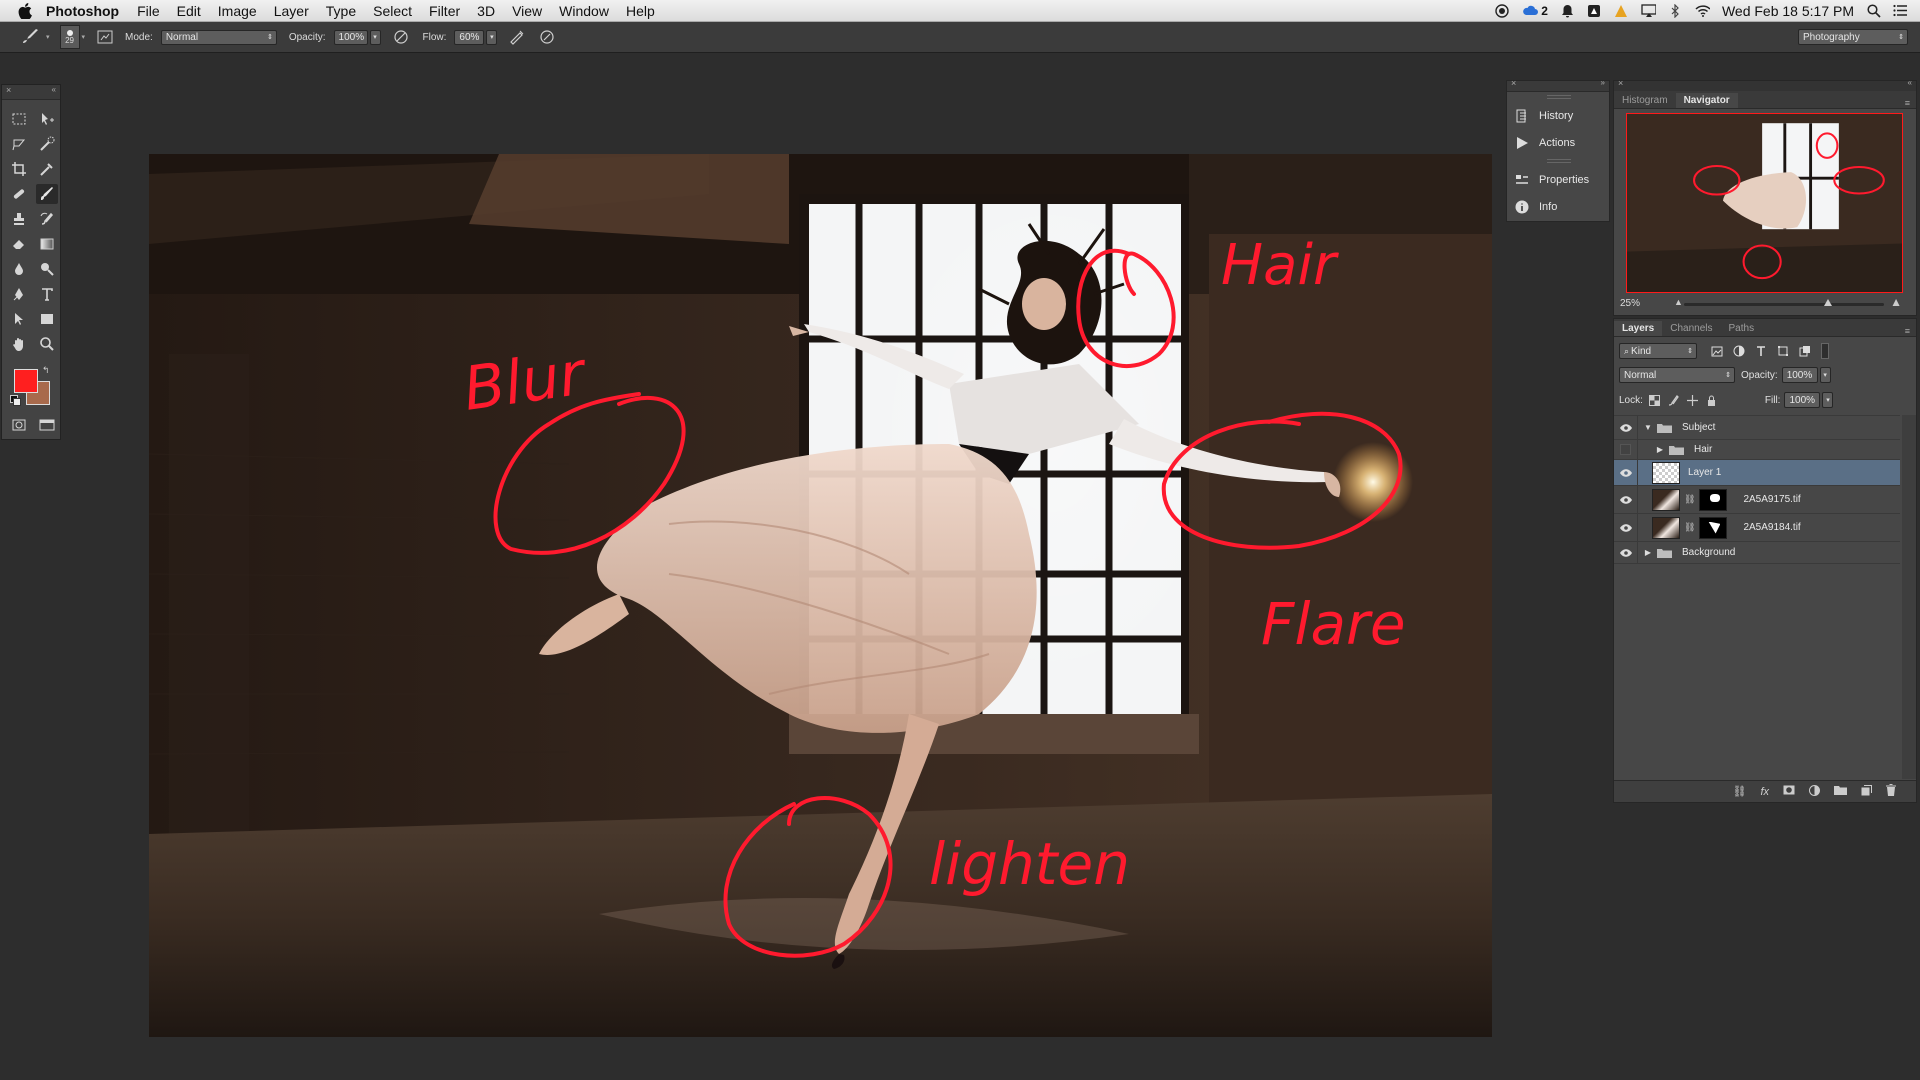 This screenshot has width=1920, height=1080. What do you see at coordinates (1648, 552) in the screenshot?
I see `collapsed-arrow-icon: ▶` at bounding box center [1648, 552].